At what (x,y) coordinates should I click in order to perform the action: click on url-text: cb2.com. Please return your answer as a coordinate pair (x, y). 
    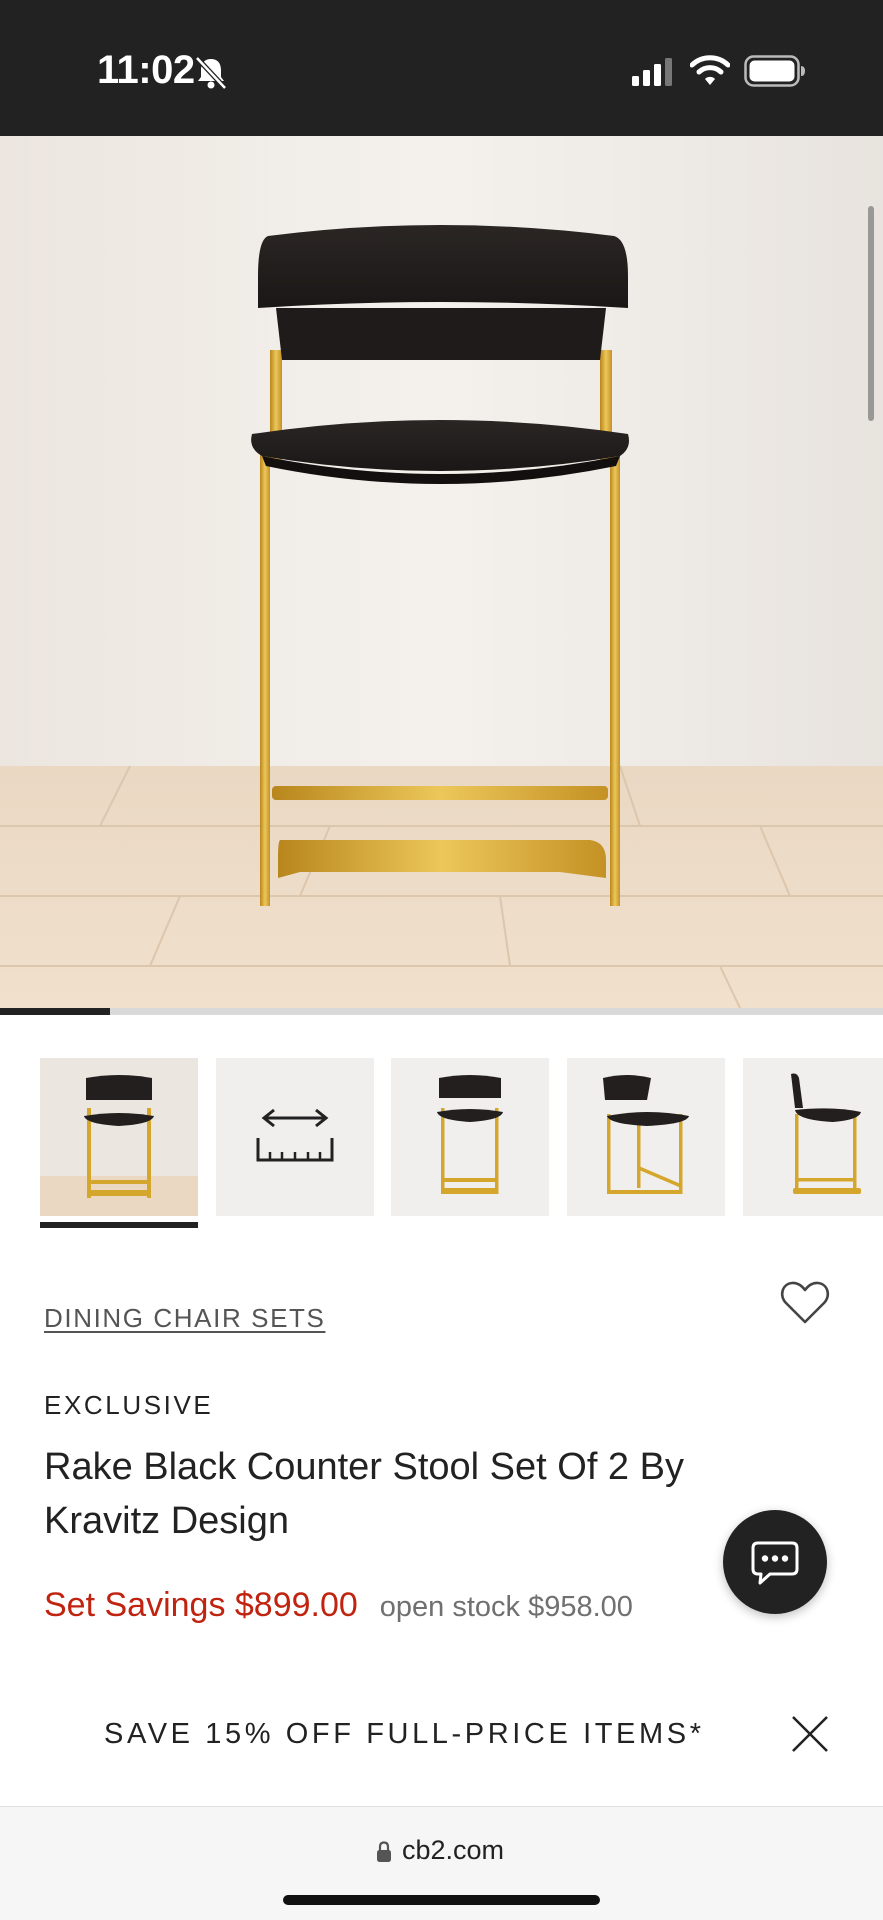
    Looking at the image, I should click on (453, 1850).